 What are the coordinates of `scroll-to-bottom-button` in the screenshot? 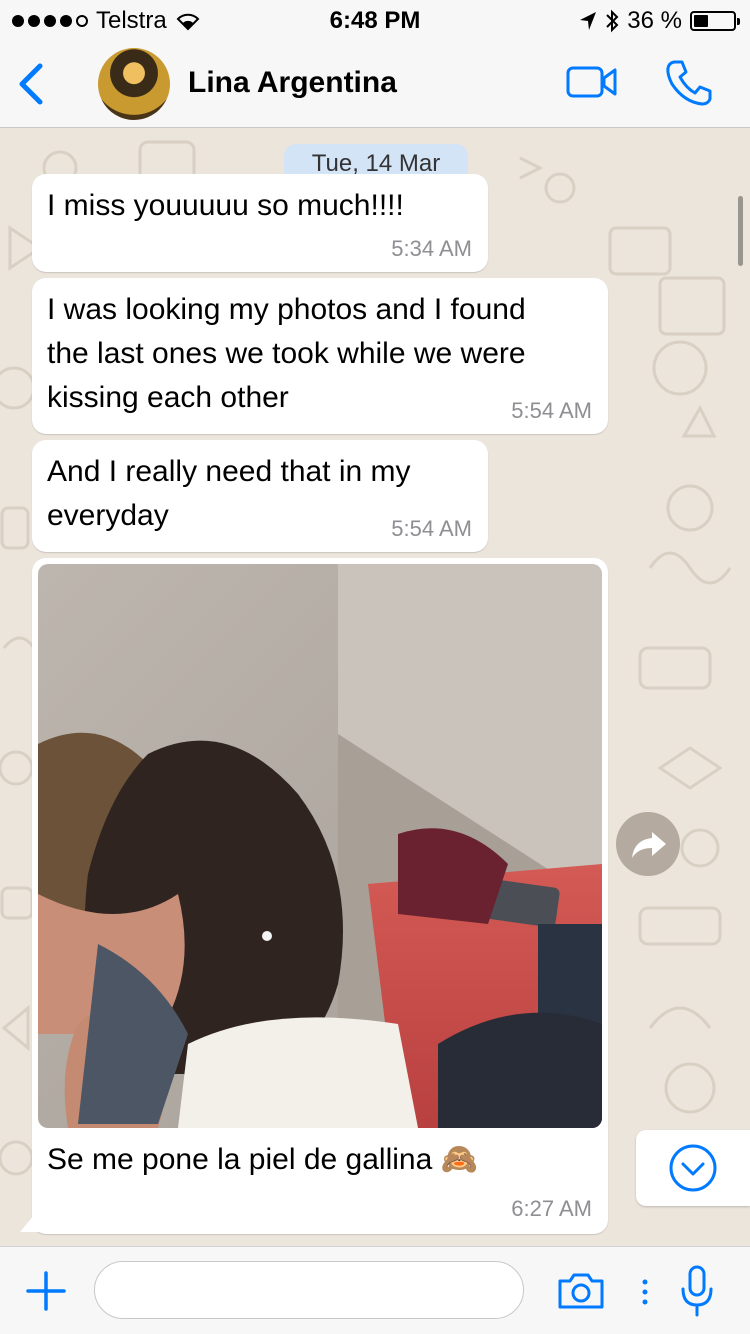 It's located at (693, 1168).